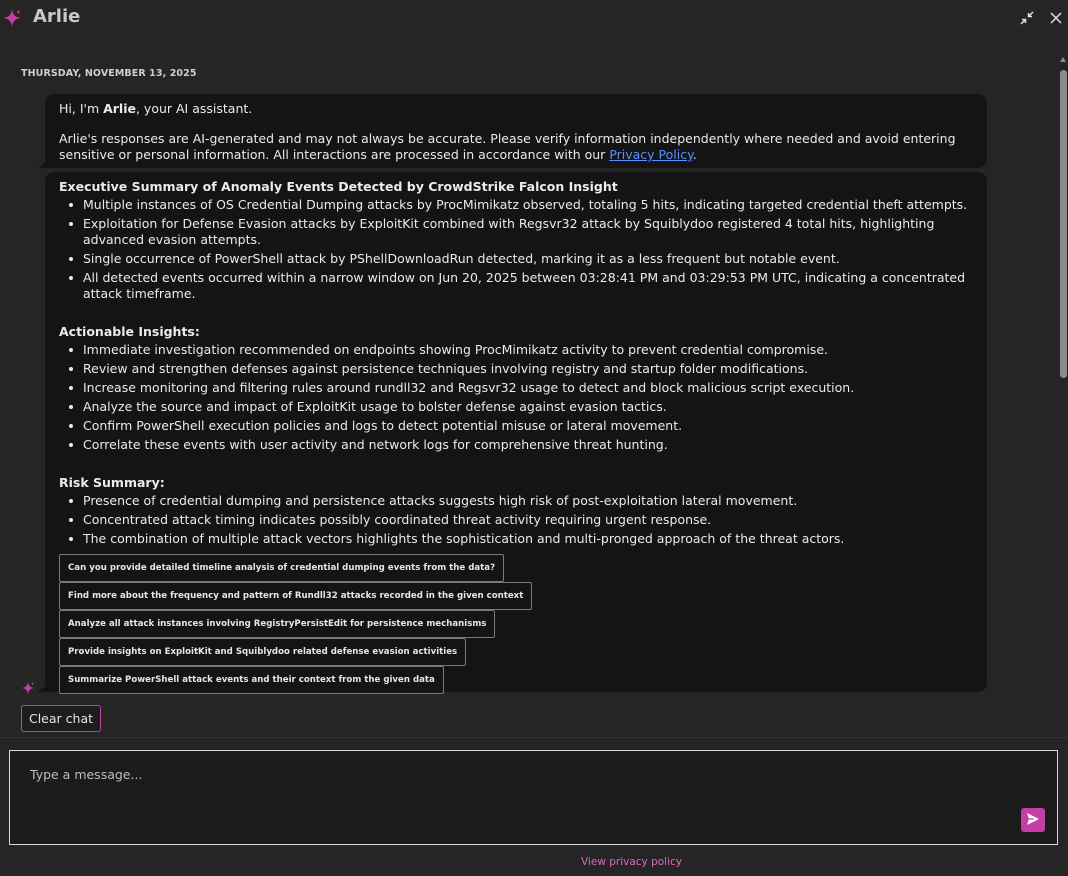 This screenshot has height=876, width=1068. What do you see at coordinates (694, 154) in the screenshot?
I see `disclaimer-period: .` at bounding box center [694, 154].